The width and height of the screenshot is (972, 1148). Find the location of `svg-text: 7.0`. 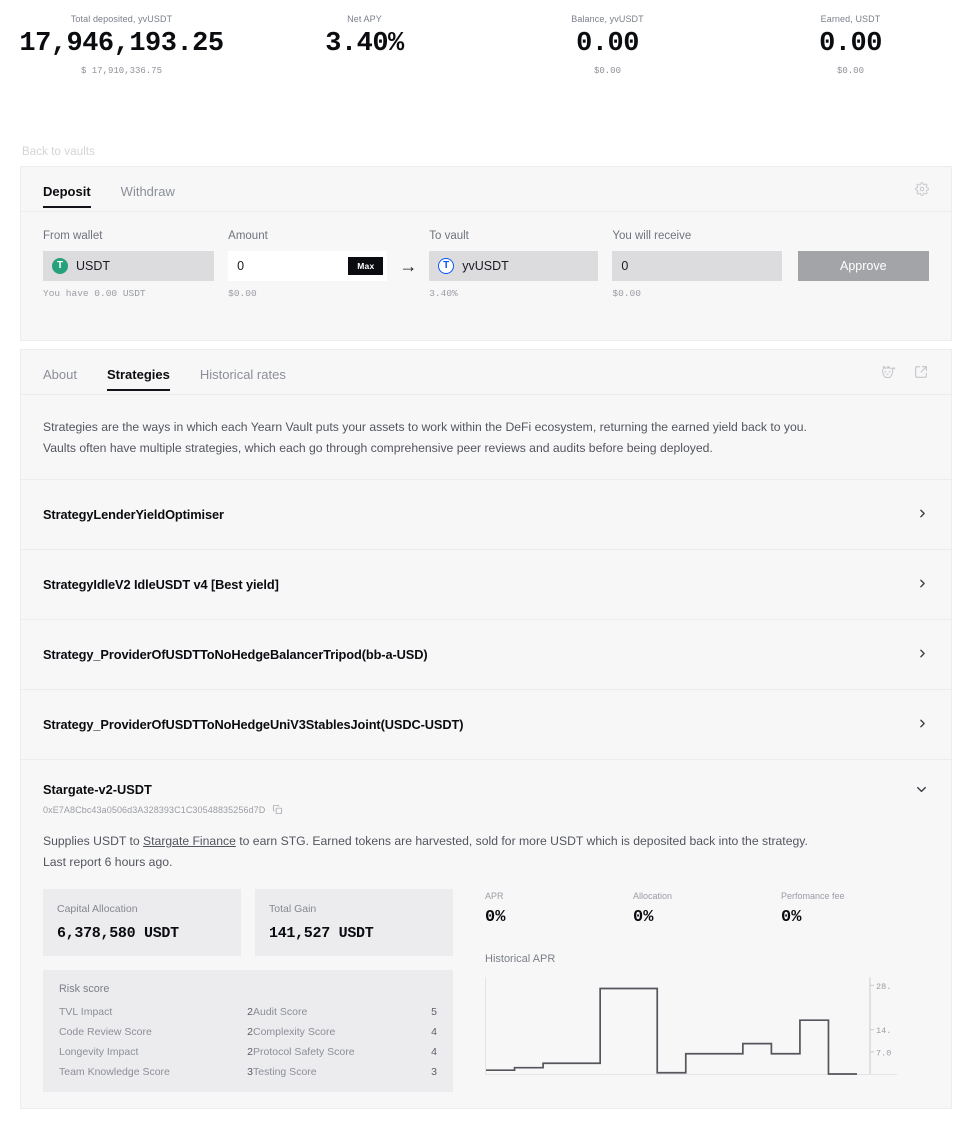

svg-text: 7.0 is located at coordinates (883, 1053).